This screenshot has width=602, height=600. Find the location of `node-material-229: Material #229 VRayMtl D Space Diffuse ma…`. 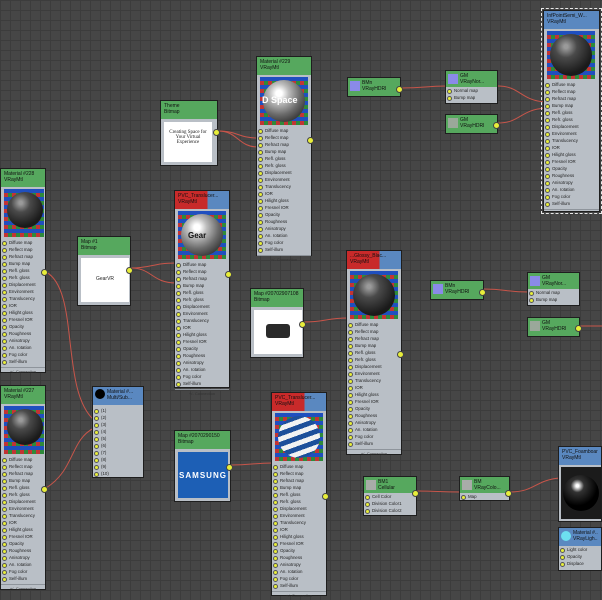

node-material-229: Material #229 VRayMtl D Space Diffuse ma… is located at coordinates (285, 159).